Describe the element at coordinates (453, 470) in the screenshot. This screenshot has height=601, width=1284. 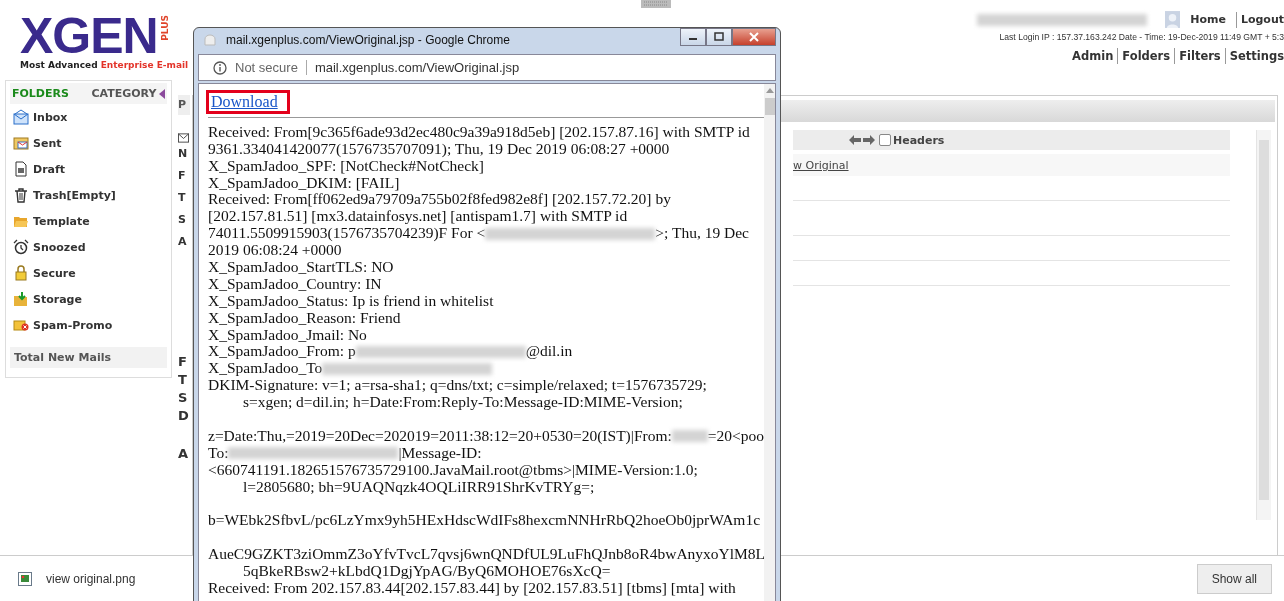
I see `header-line-text: <660741191.182651576735729100.JavaMail.root@tbms>|MIME-Version:1.0;` at that location.